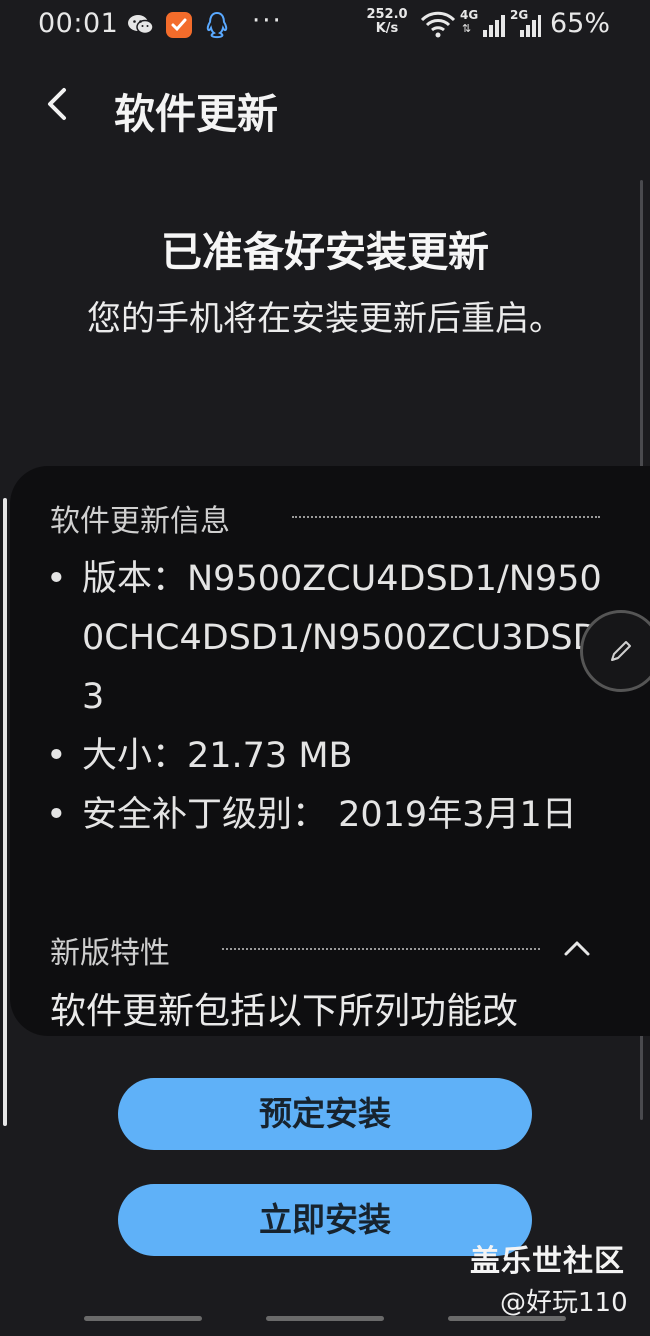 The height and width of the screenshot is (1336, 650). Describe the element at coordinates (5, 812) in the screenshot. I see `card-scrollbar` at that location.